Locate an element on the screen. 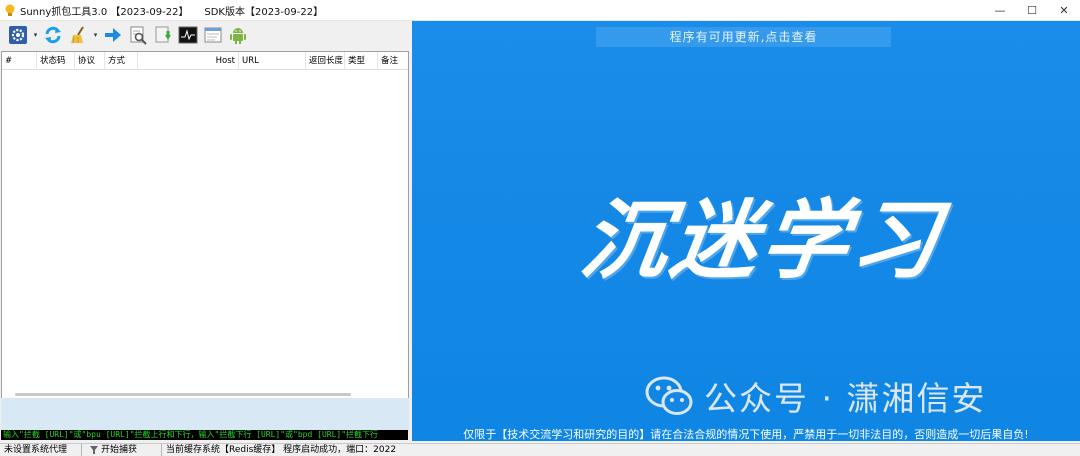 The width and height of the screenshot is (1080, 456). terminal-icon is located at coordinates (188, 35).